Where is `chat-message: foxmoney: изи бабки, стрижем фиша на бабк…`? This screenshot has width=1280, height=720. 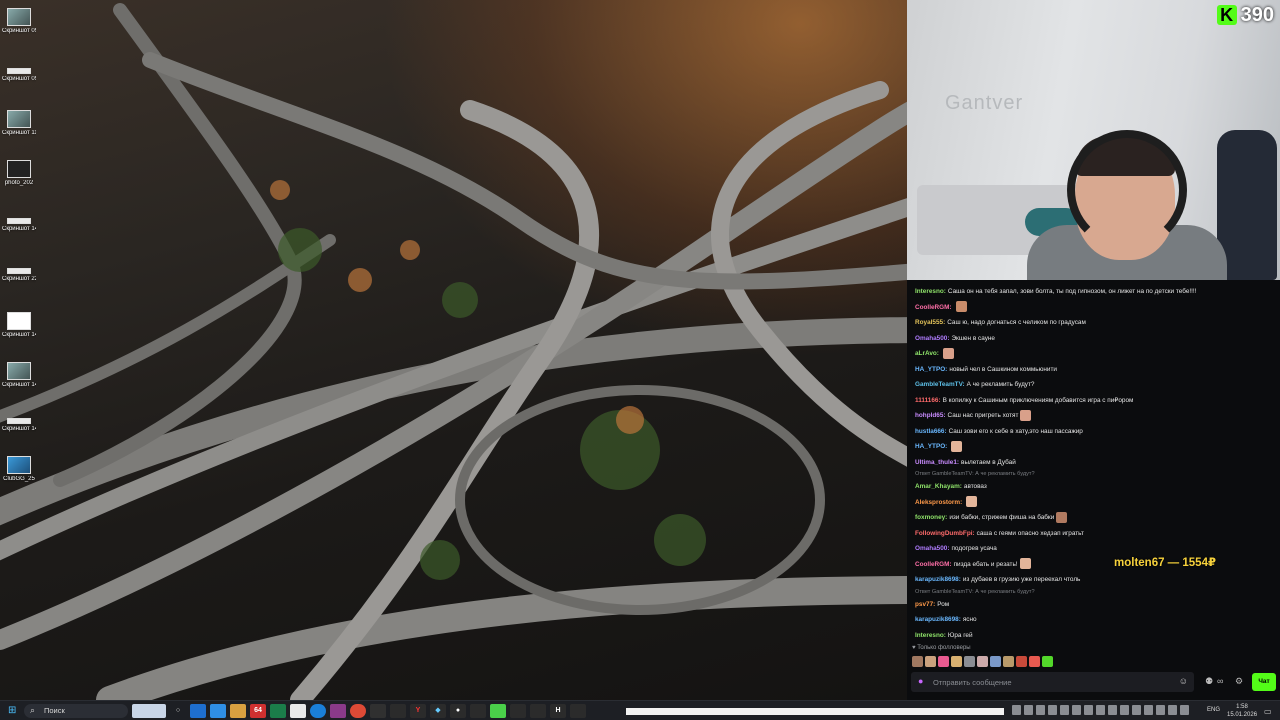 chat-message: foxmoney: изи бабки, стрижем фиша на бабк… is located at coordinates (1095, 518).